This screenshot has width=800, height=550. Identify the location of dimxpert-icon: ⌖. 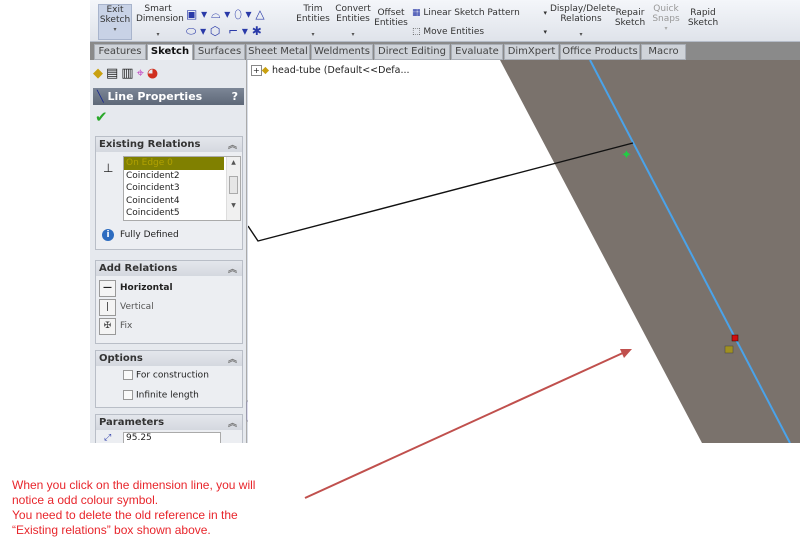
(142, 73).